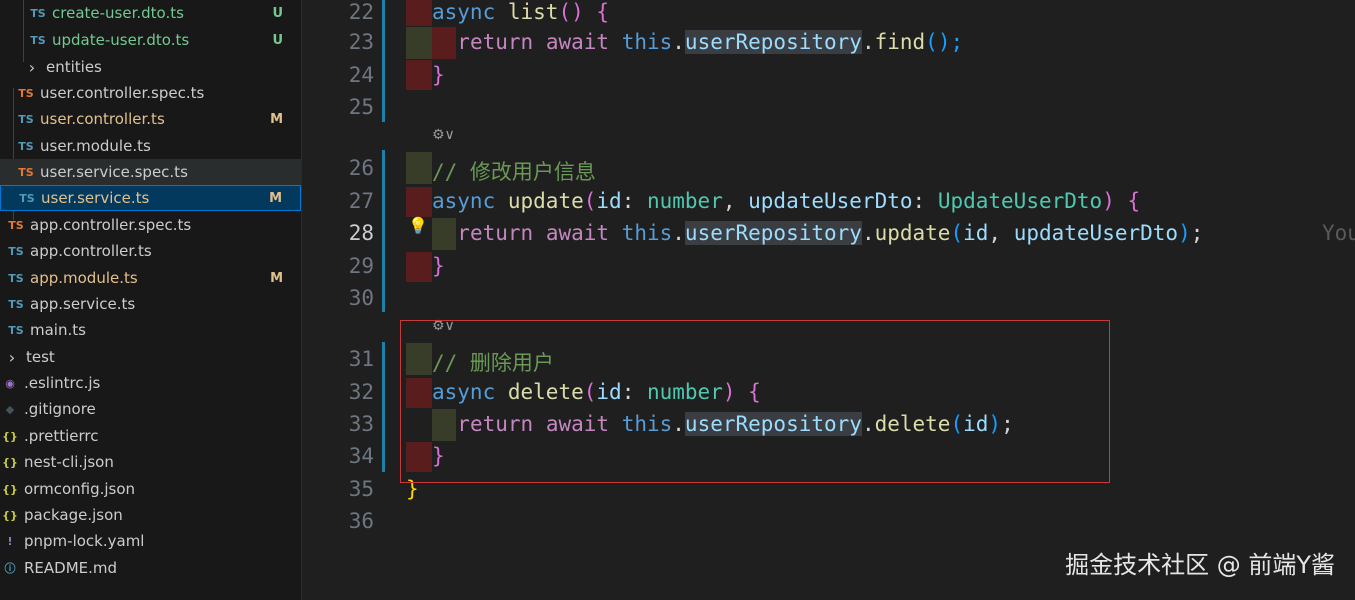 The width and height of the screenshot is (1355, 600). What do you see at coordinates (944, 42) in the screenshot?
I see `code-punct: ();` at bounding box center [944, 42].